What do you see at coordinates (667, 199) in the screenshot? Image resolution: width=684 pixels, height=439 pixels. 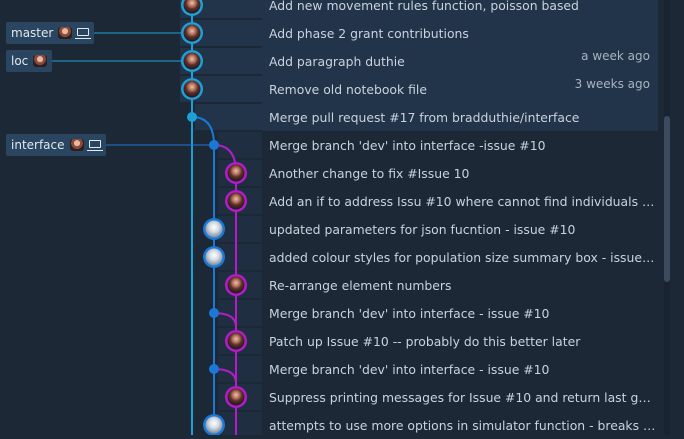 I see `scrollbar-thumb` at bounding box center [667, 199].